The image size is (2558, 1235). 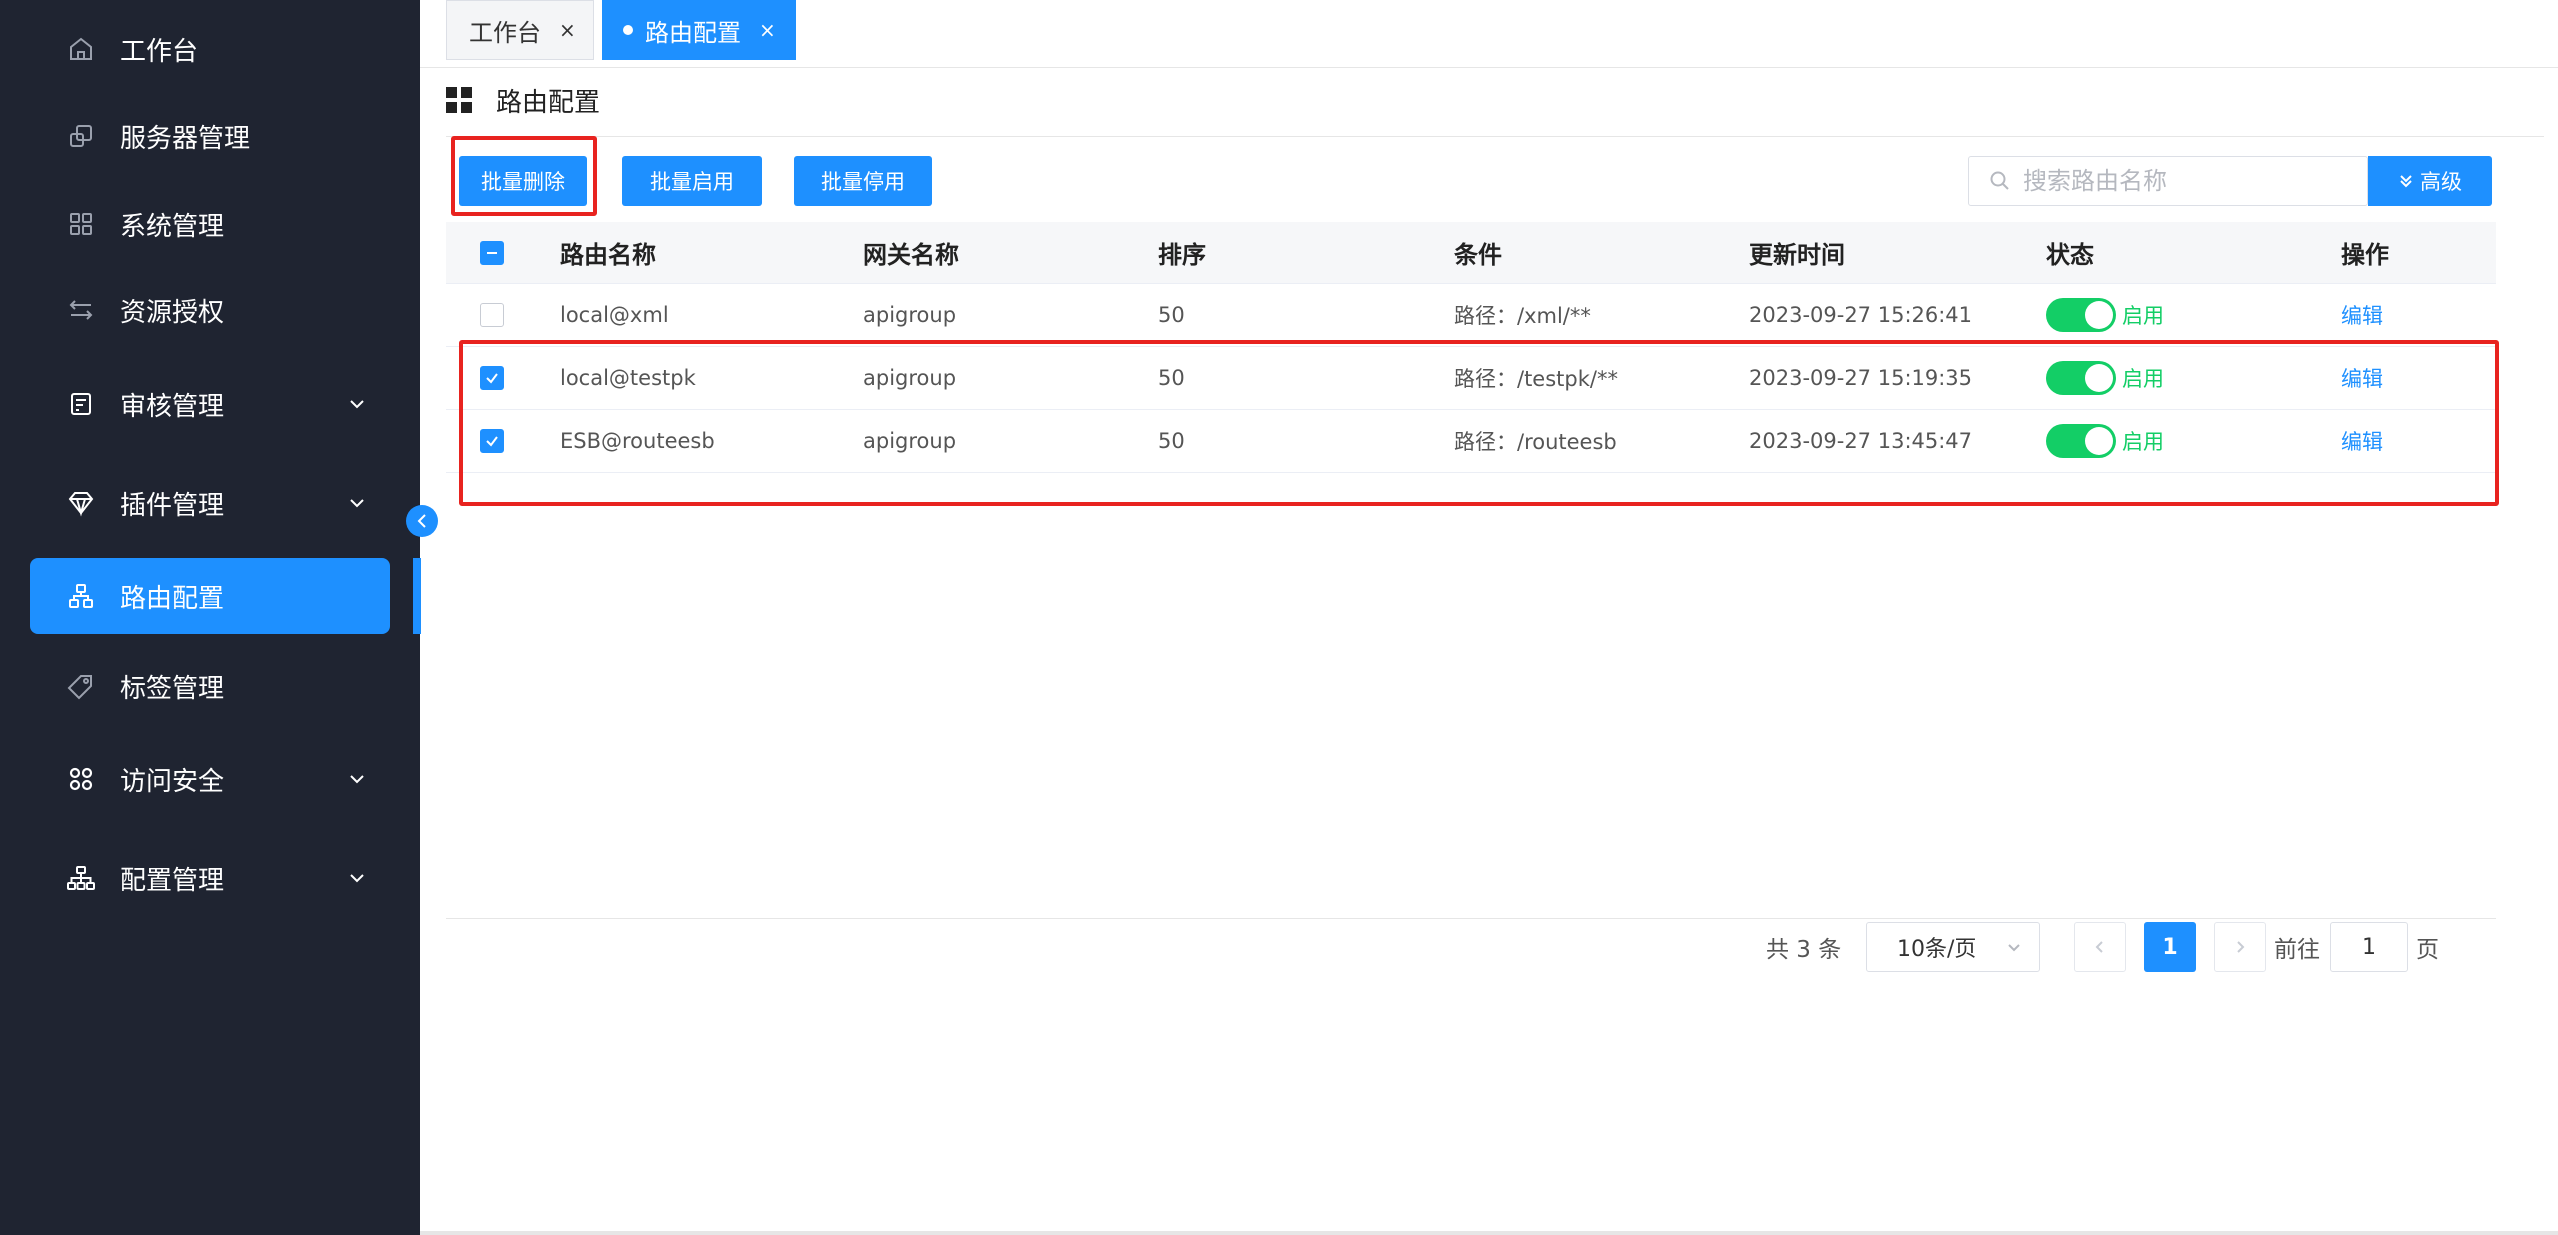 I want to click on tab-route-config: 路由配置 ×, so click(x=699, y=30).